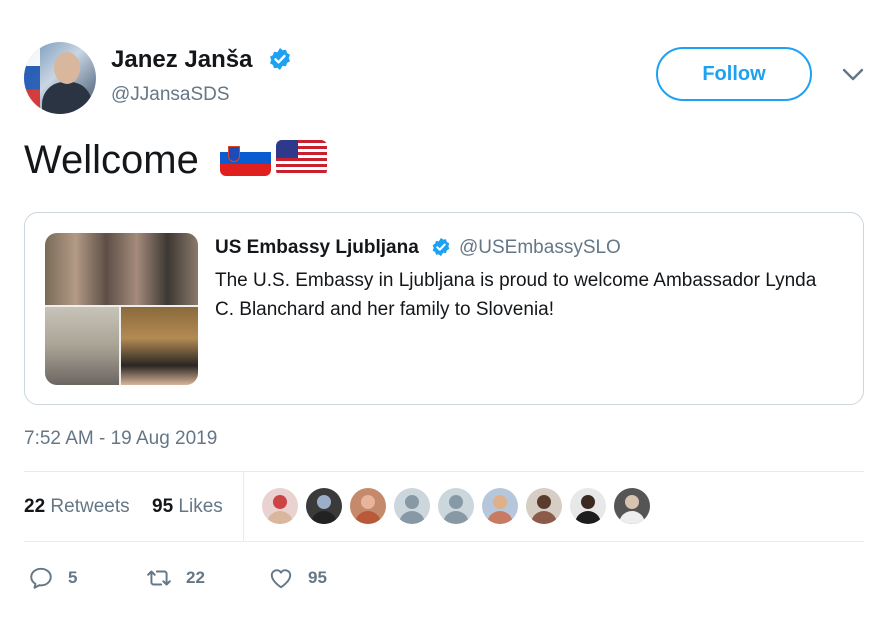 The height and width of the screenshot is (635, 889). What do you see at coordinates (444, 541) in the screenshot?
I see `divider-bottom` at bounding box center [444, 541].